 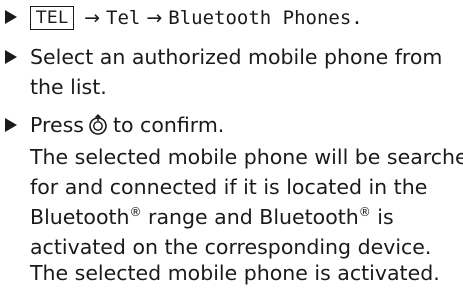 I want to click on step-2-line-1: Select an authorized mobile phone from, so click(x=236, y=57).